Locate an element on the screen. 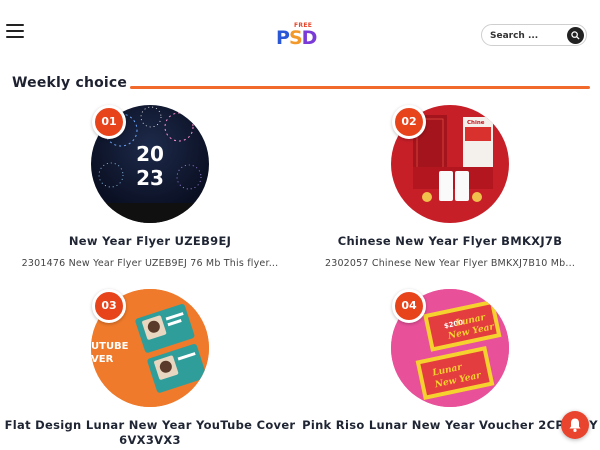 This screenshot has height=450, width=600. rank-badge: 03 is located at coordinates (109, 306).